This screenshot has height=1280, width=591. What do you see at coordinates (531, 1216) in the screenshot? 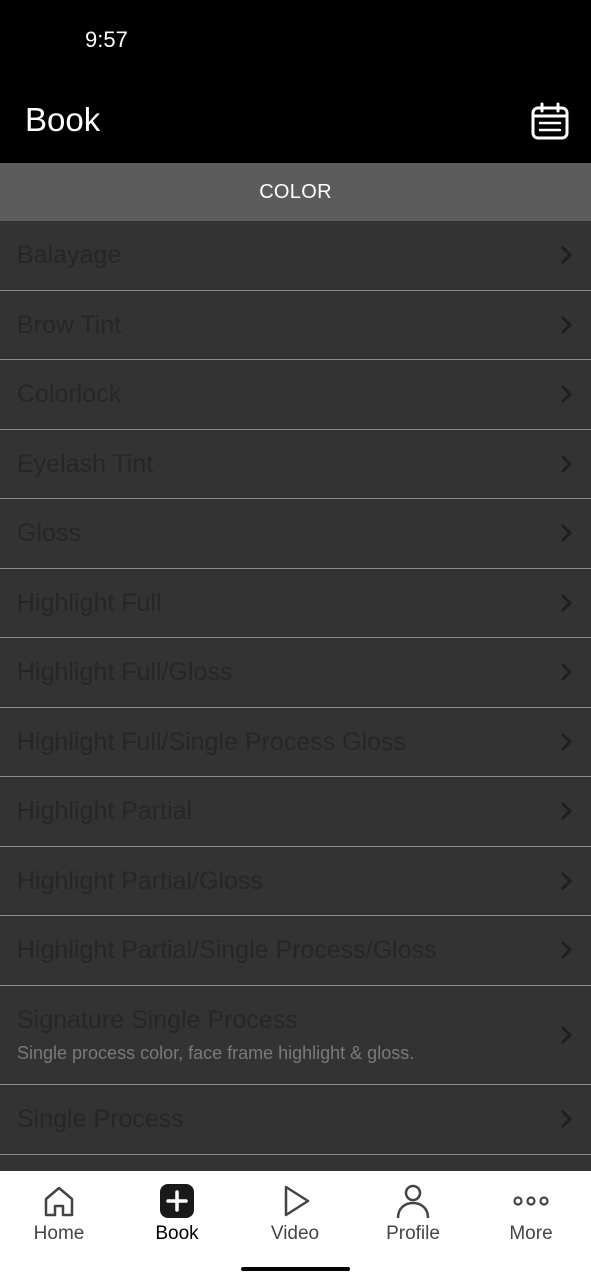
I see `tab-more: More` at bounding box center [531, 1216].